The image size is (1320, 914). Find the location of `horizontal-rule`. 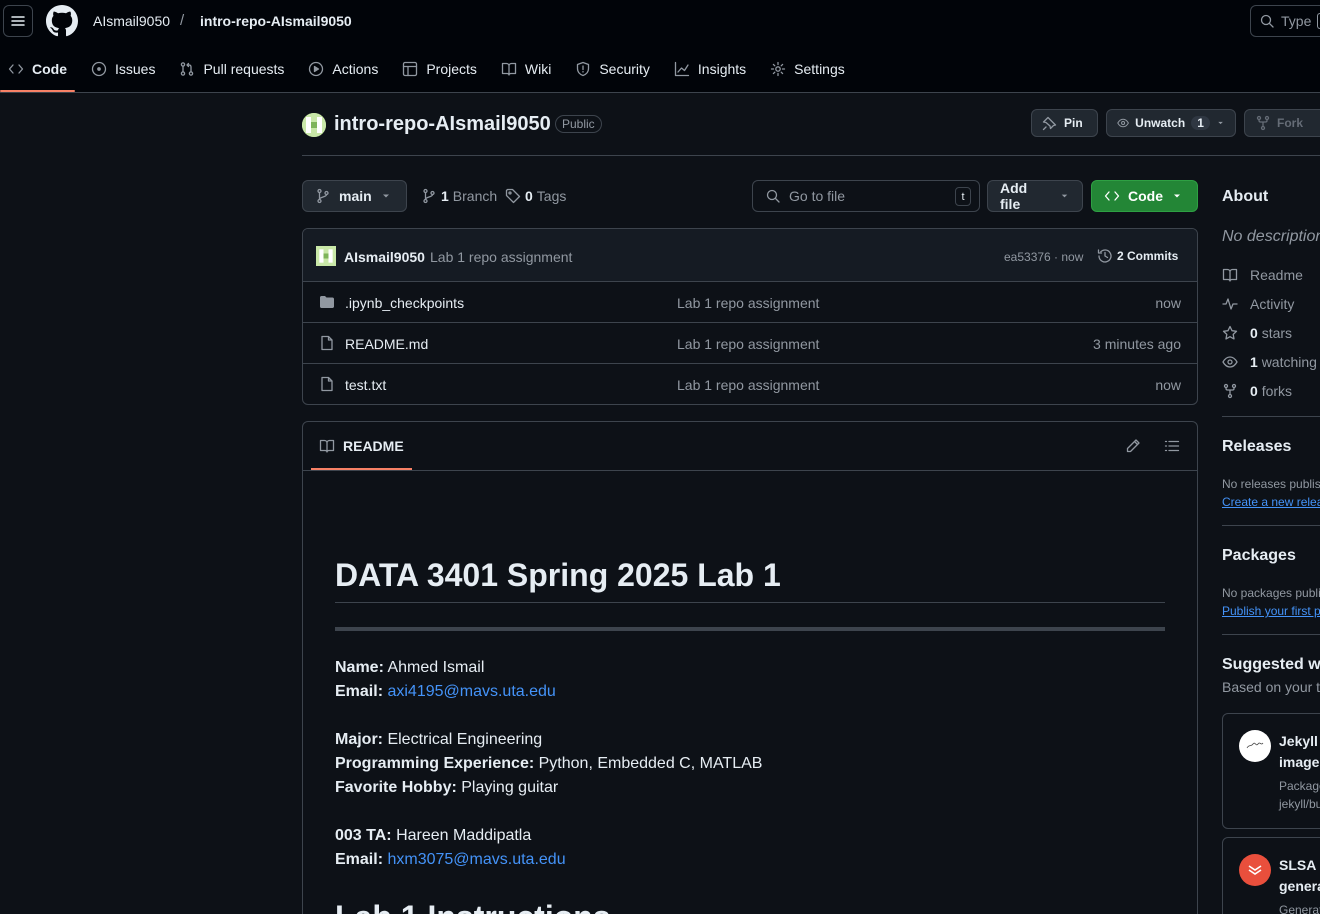

horizontal-rule is located at coordinates (750, 629).